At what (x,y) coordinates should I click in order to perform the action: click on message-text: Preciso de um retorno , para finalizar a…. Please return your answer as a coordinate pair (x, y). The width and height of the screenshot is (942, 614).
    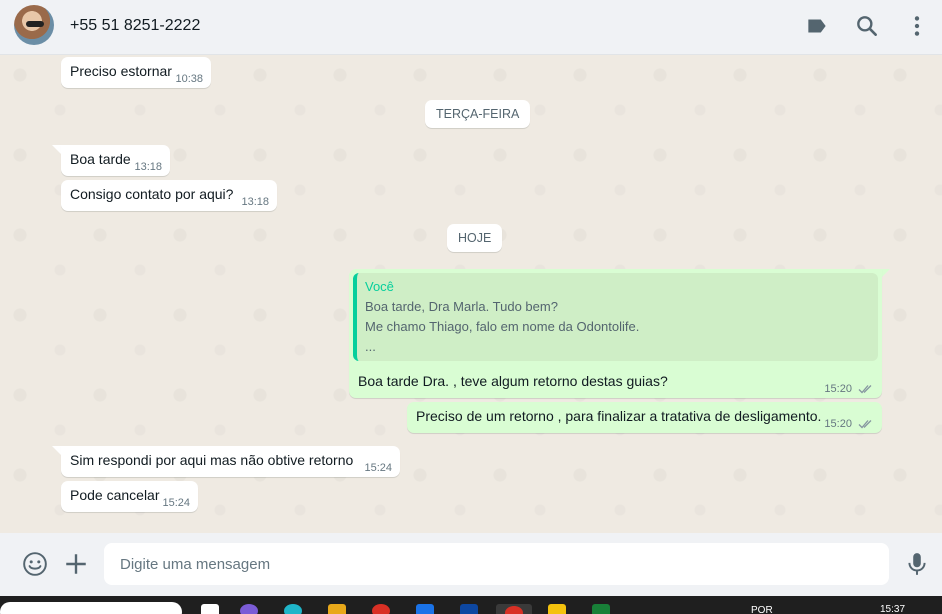
    Looking at the image, I should click on (619, 416).